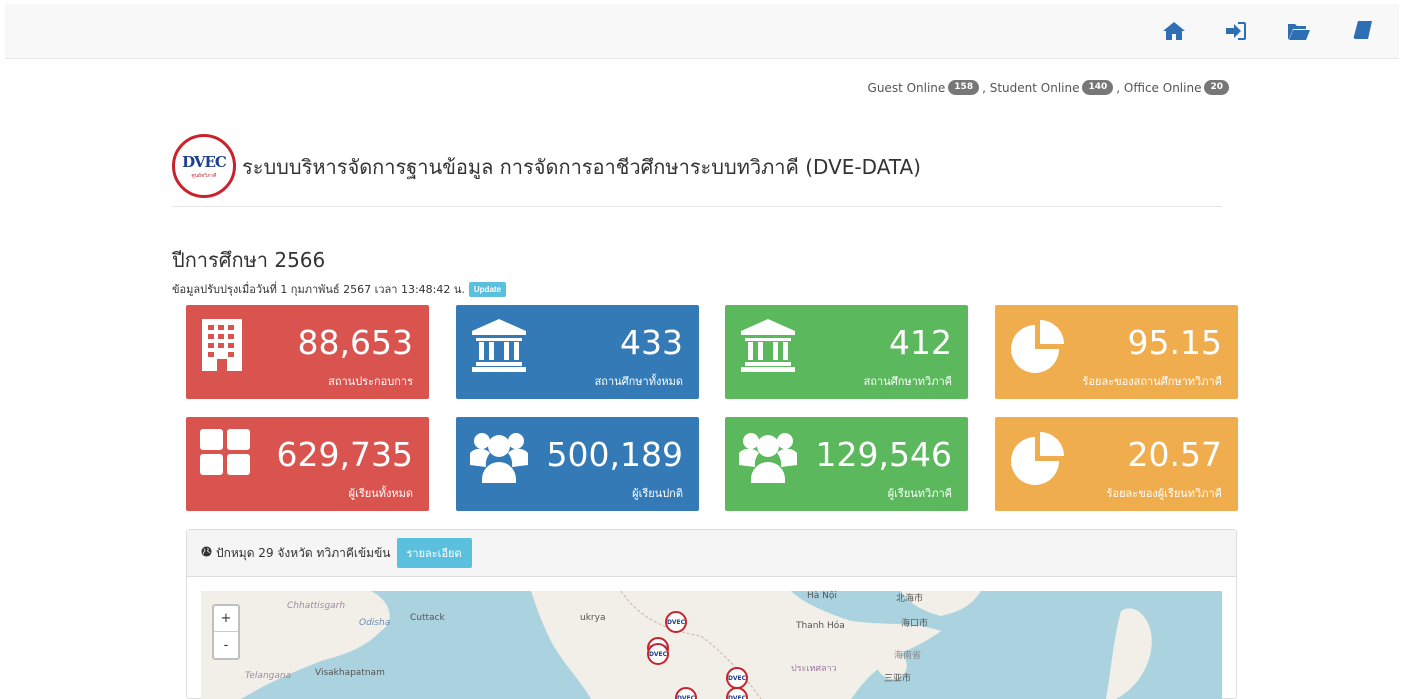  I want to click on top-navbar, so click(702, 31).